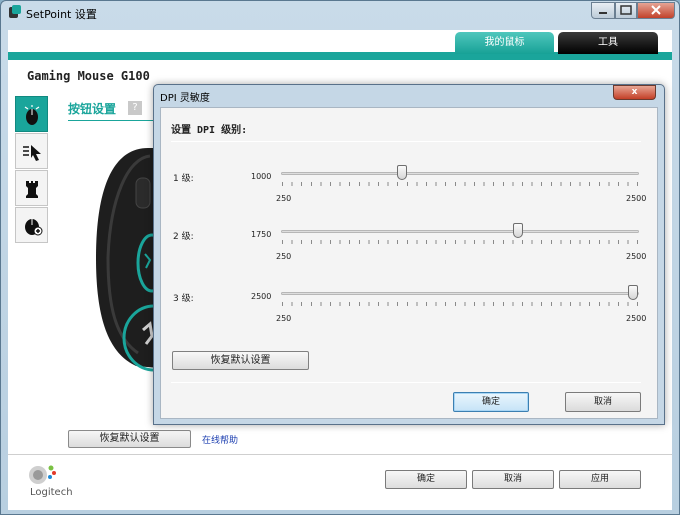 This screenshot has width=680, height=515. I want to click on online-help-link: 在线帮助, so click(220, 439).